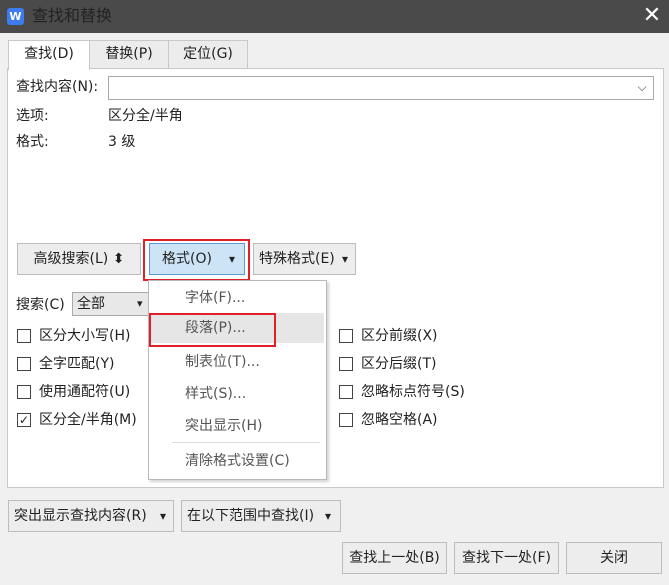 This screenshot has width=669, height=585. I want to click on advanced-search-button: 高级搜索(L) ⬍, so click(79, 259).